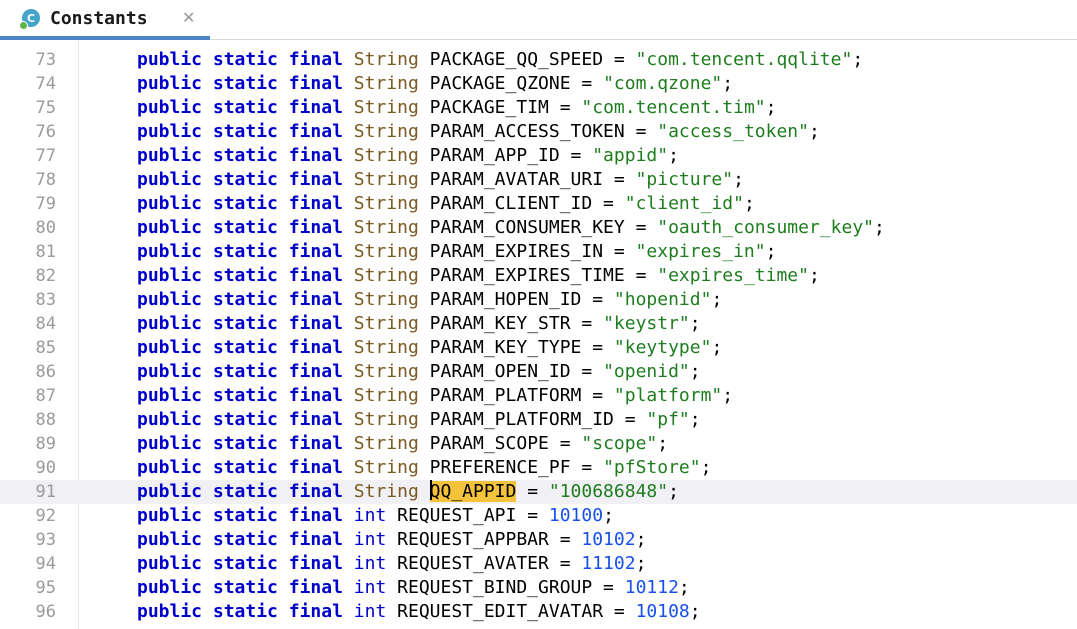  I want to click on identifier: REQUEST_BIND_GROUP, so click(495, 587).